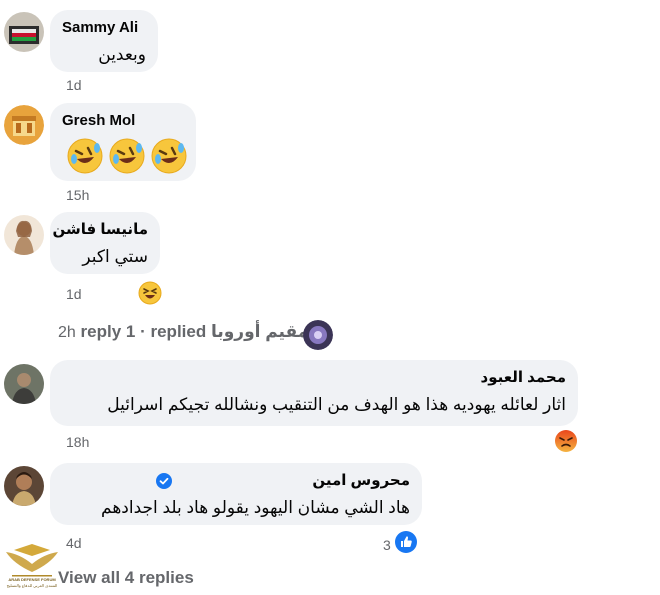  Describe the element at coordinates (566, 441) in the screenshot. I see `angry-reaction-icon` at that location.